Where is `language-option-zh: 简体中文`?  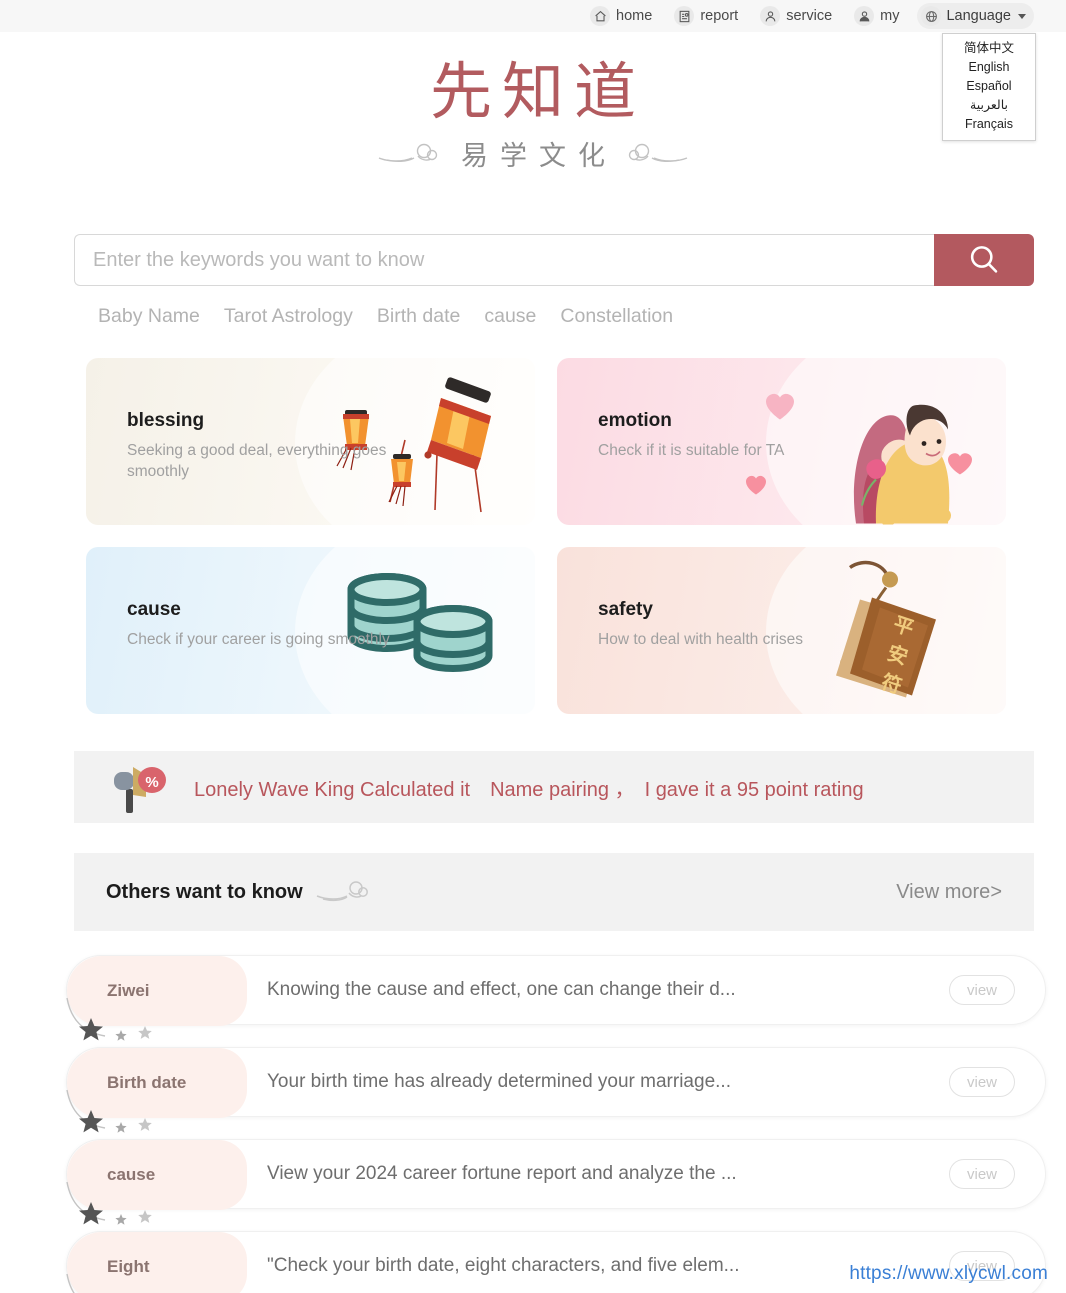
language-option-zh: 简体中文 is located at coordinates (989, 48).